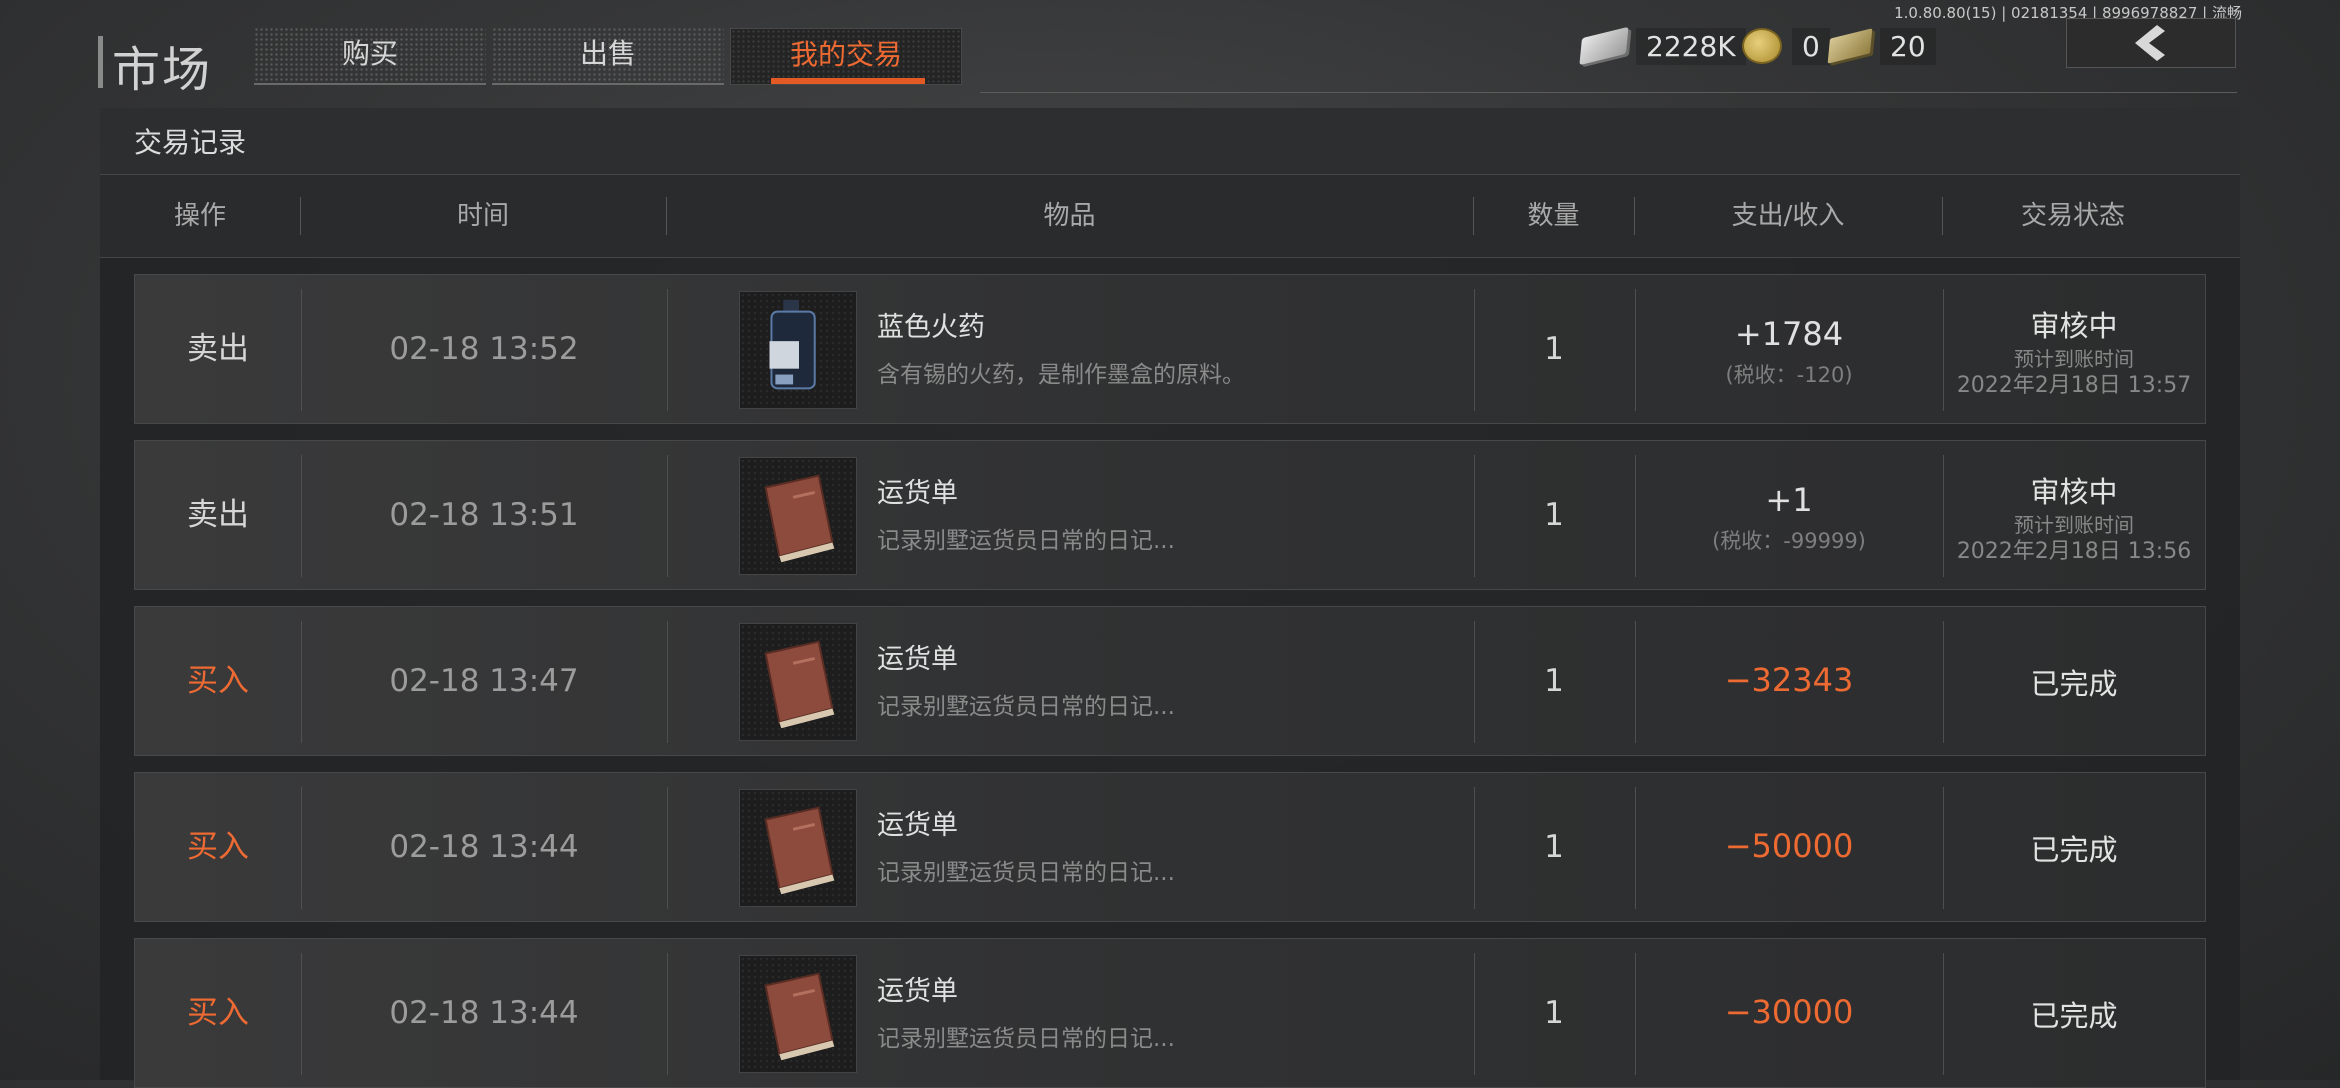  What do you see at coordinates (484, 349) in the screenshot?
I see `row-time: 02-18 13:52` at bounding box center [484, 349].